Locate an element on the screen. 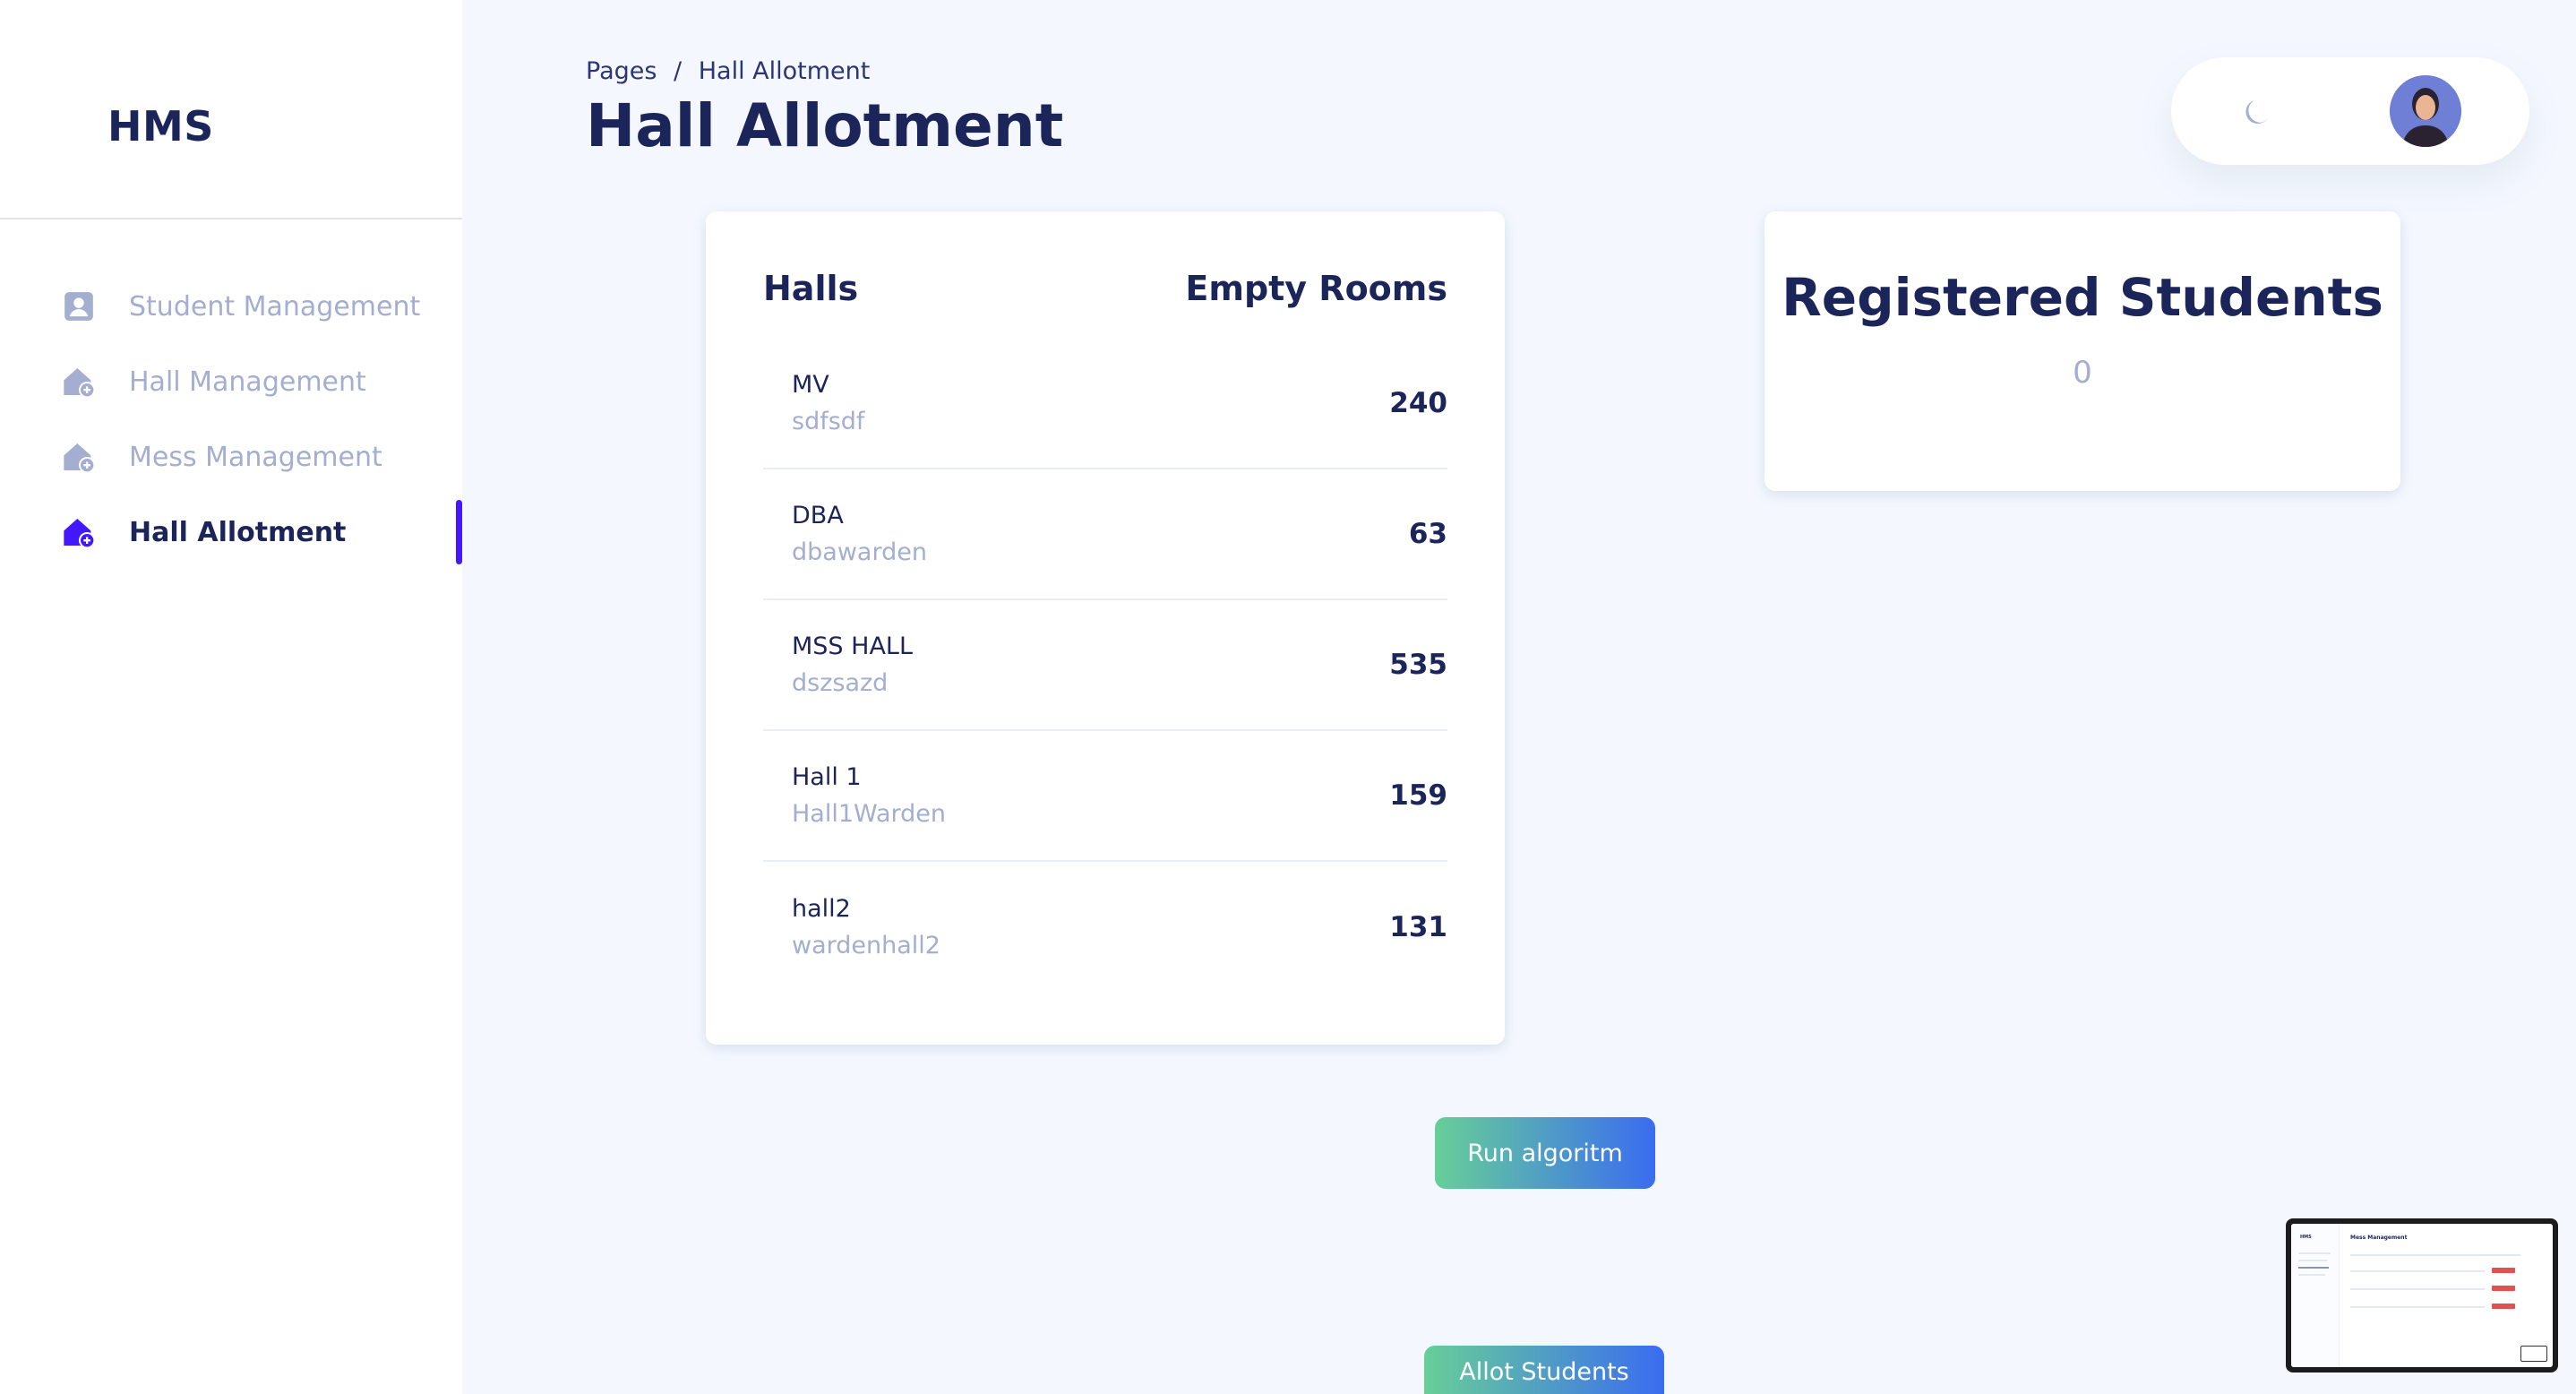 Image resolution: width=2576 pixels, height=1394 pixels. breadcrumb-root: Pages is located at coordinates (621, 71).